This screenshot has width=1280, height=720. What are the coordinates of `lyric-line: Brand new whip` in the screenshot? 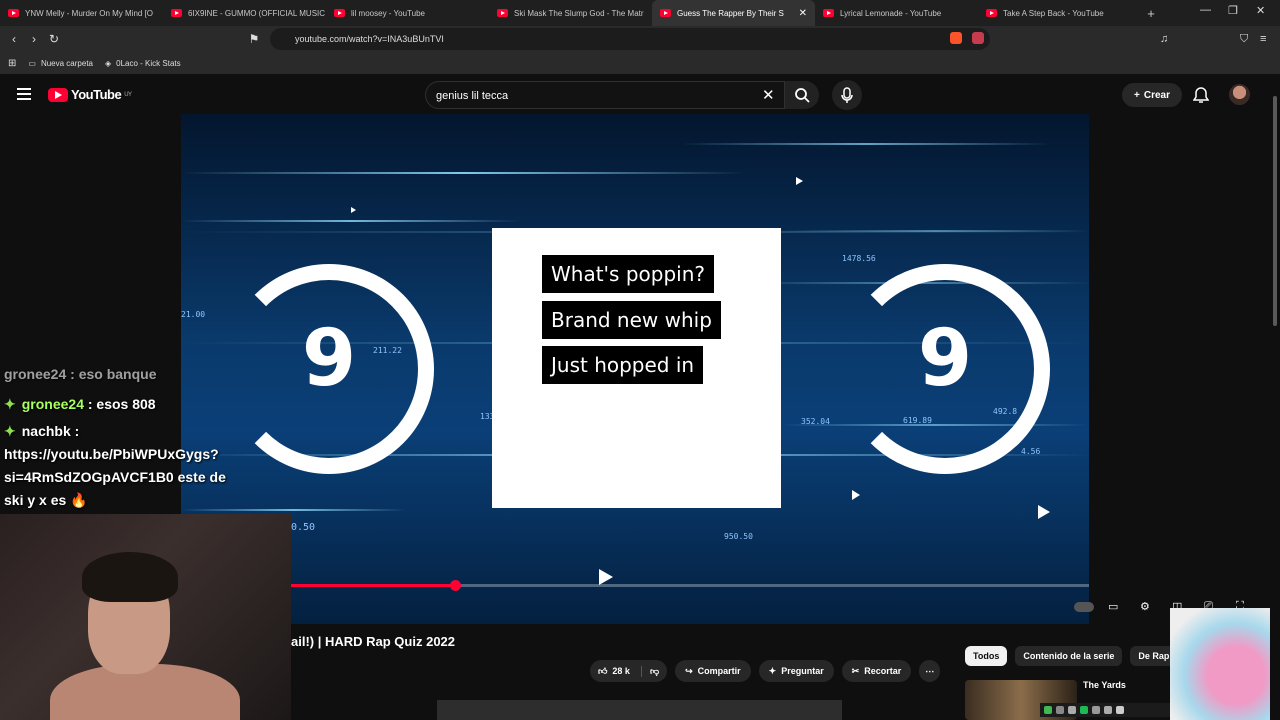 It's located at (631, 320).